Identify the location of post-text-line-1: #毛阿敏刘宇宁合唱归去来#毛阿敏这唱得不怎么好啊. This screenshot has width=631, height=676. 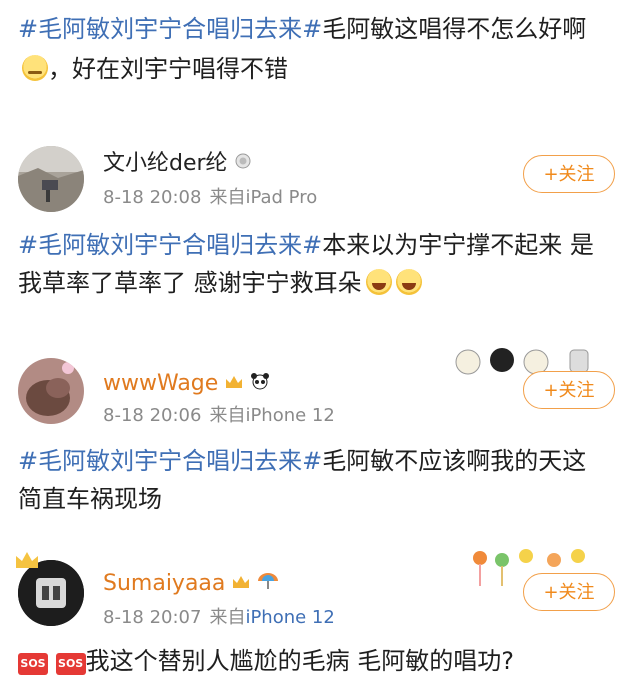
(302, 29).